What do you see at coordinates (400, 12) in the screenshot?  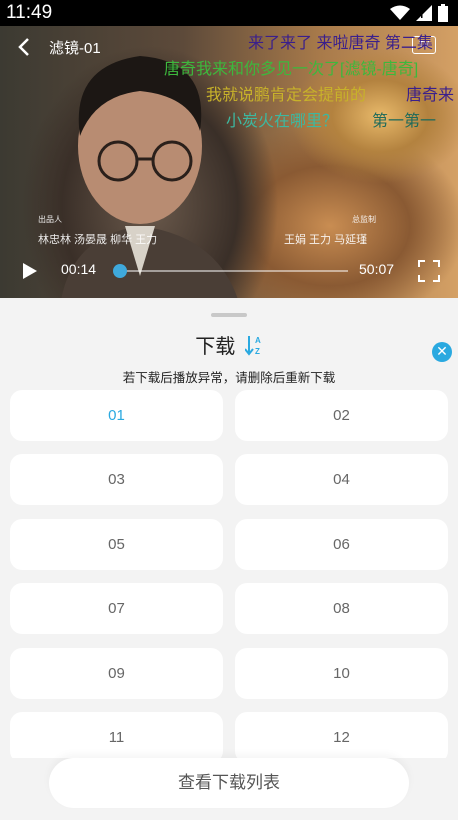 I see `wifi-icon` at bounding box center [400, 12].